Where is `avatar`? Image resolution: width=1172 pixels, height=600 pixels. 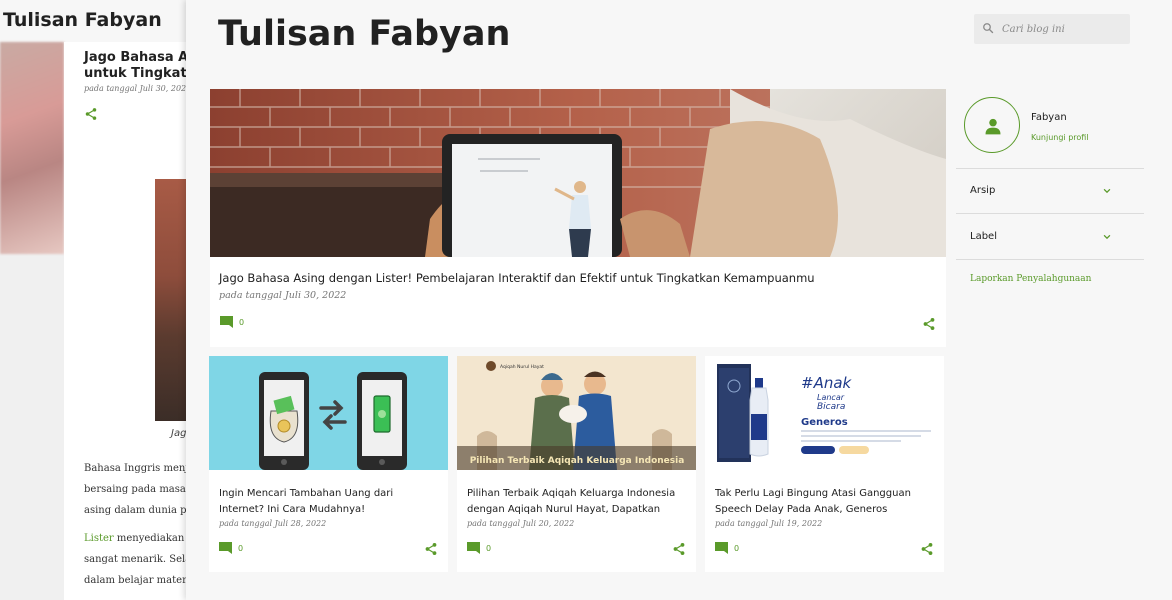 avatar is located at coordinates (992, 125).